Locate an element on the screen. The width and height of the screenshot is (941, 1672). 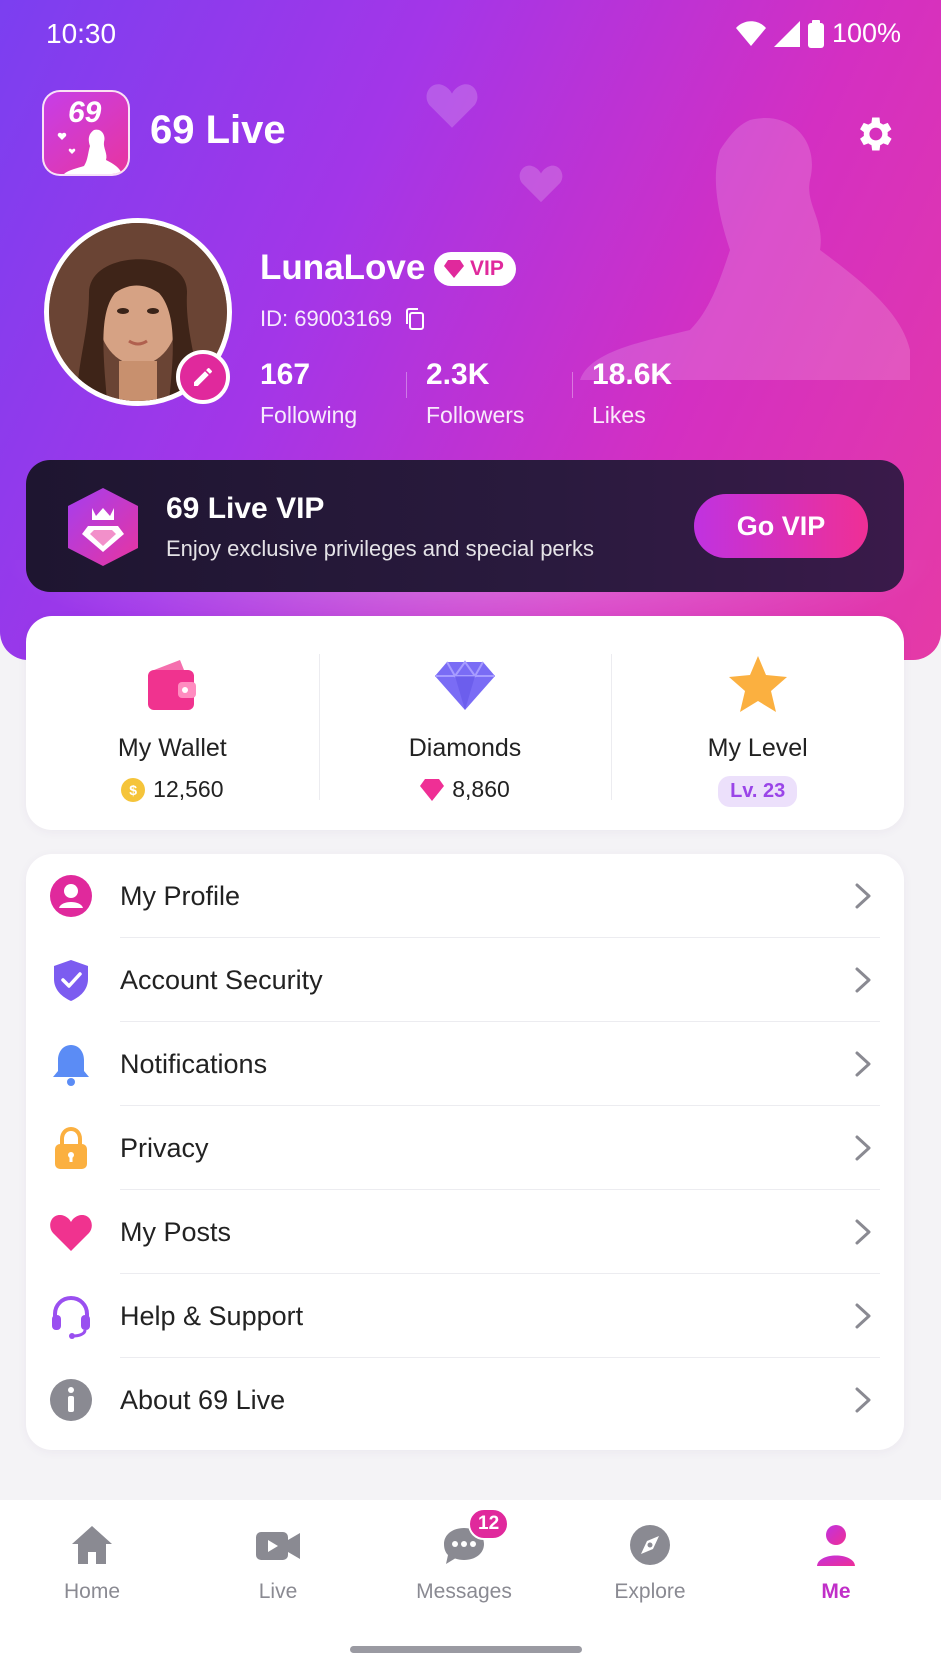
nav-label: Live is located at coordinates (278, 1591).